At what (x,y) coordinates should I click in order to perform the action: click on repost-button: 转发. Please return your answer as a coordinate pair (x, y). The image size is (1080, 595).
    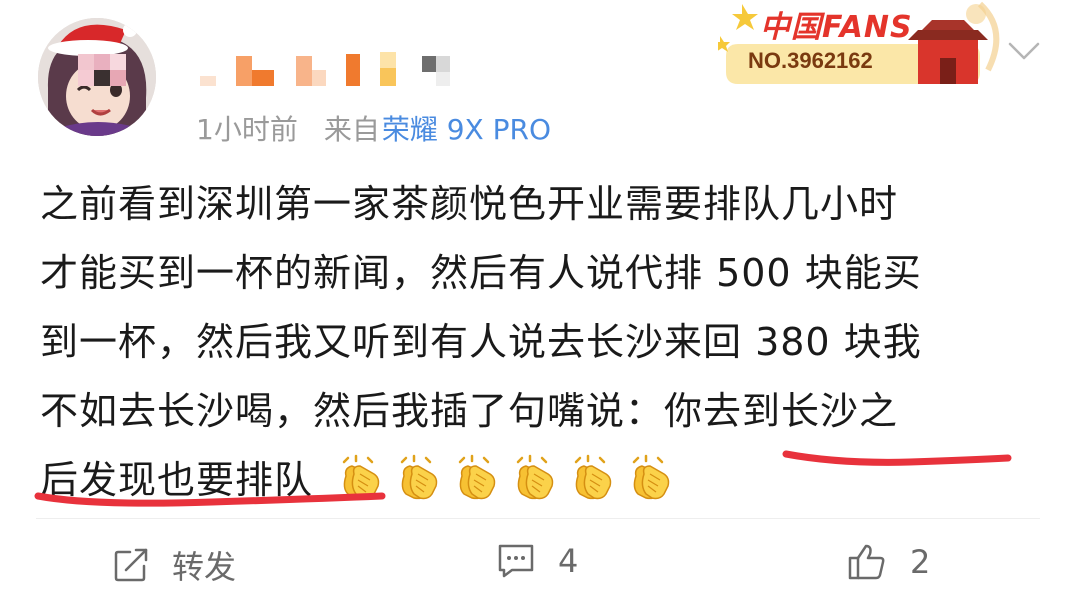
    Looking at the image, I should click on (174, 565).